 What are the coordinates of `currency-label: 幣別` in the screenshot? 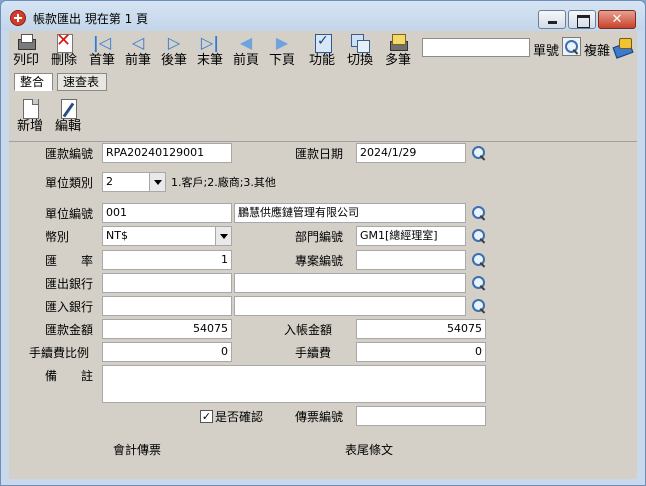 It's located at (57, 237).